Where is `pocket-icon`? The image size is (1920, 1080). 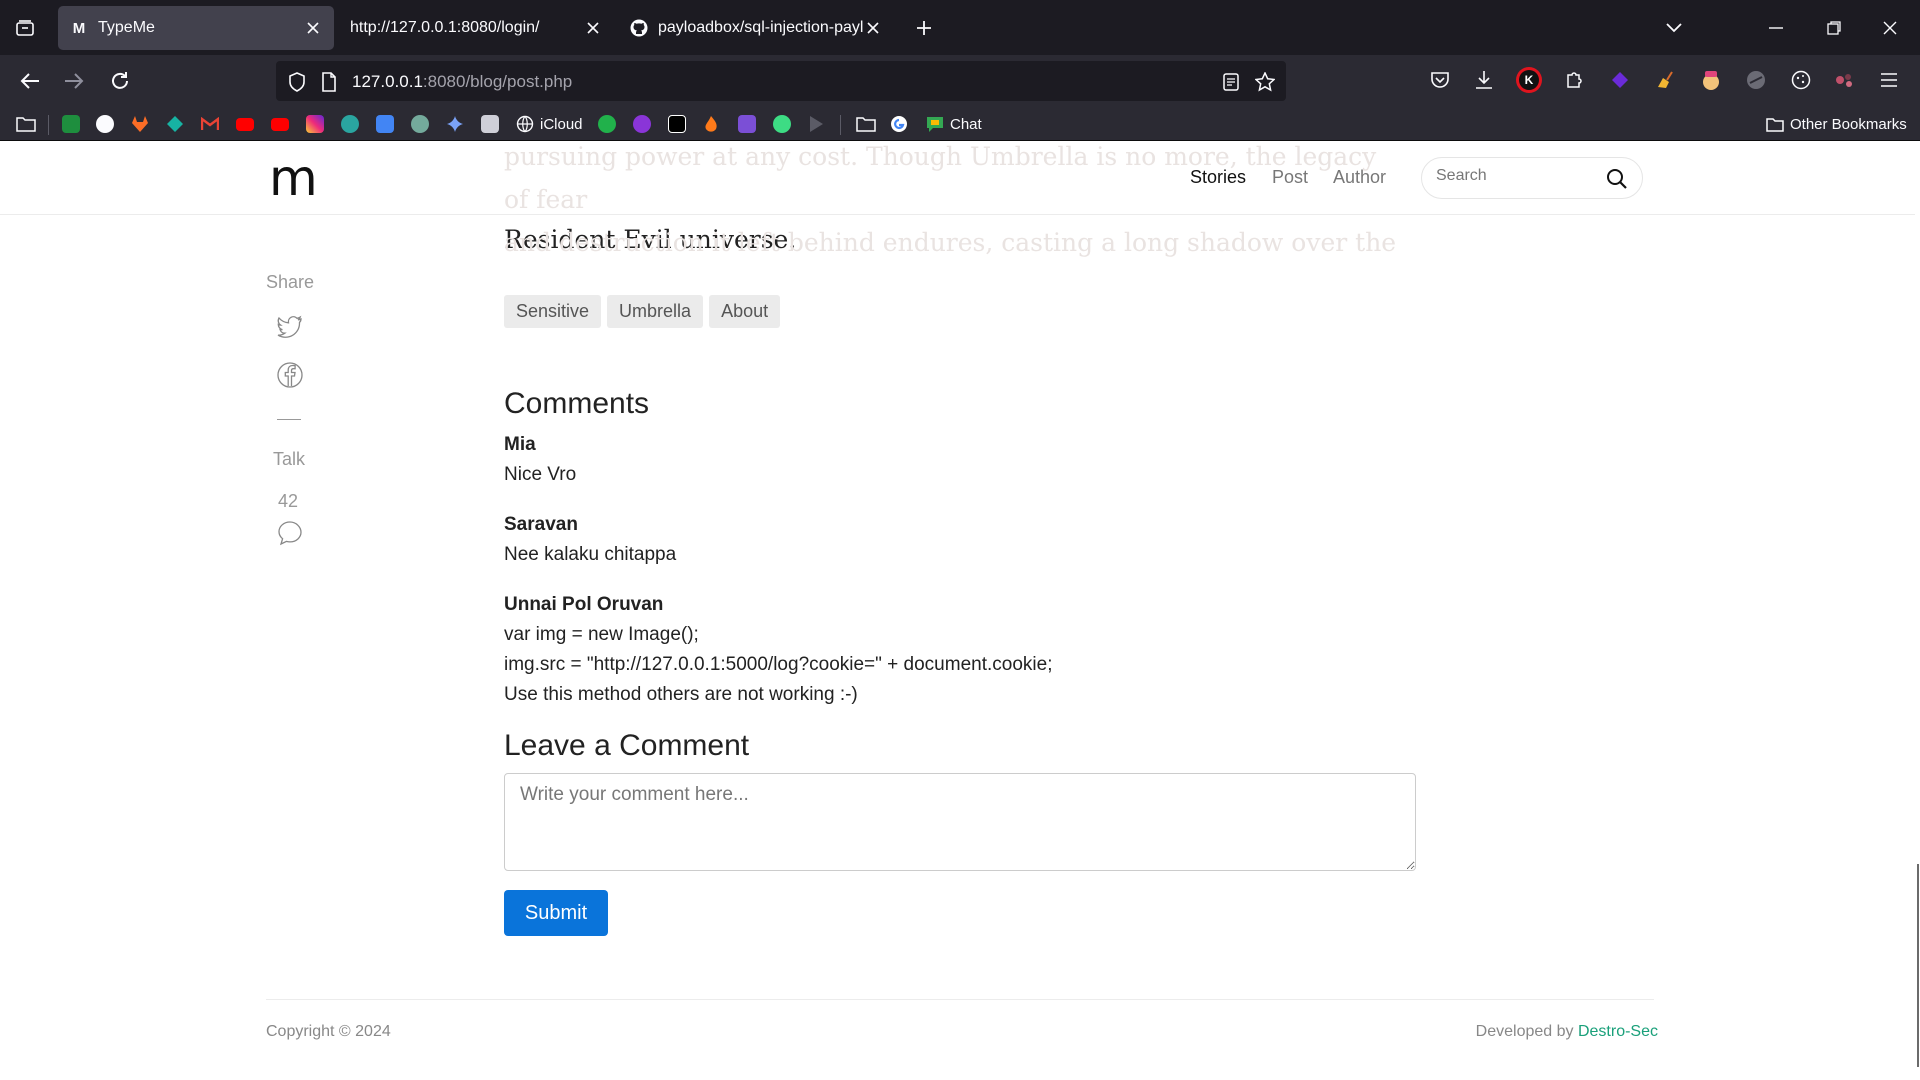
pocket-icon is located at coordinates (1440, 80).